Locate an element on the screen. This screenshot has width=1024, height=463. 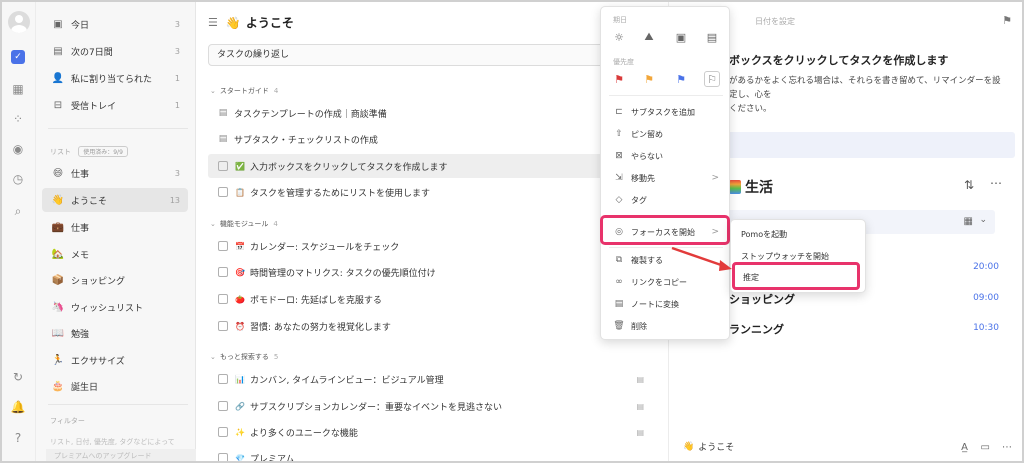
footer-list-label: ようこそ is located at coordinates (716, 448).